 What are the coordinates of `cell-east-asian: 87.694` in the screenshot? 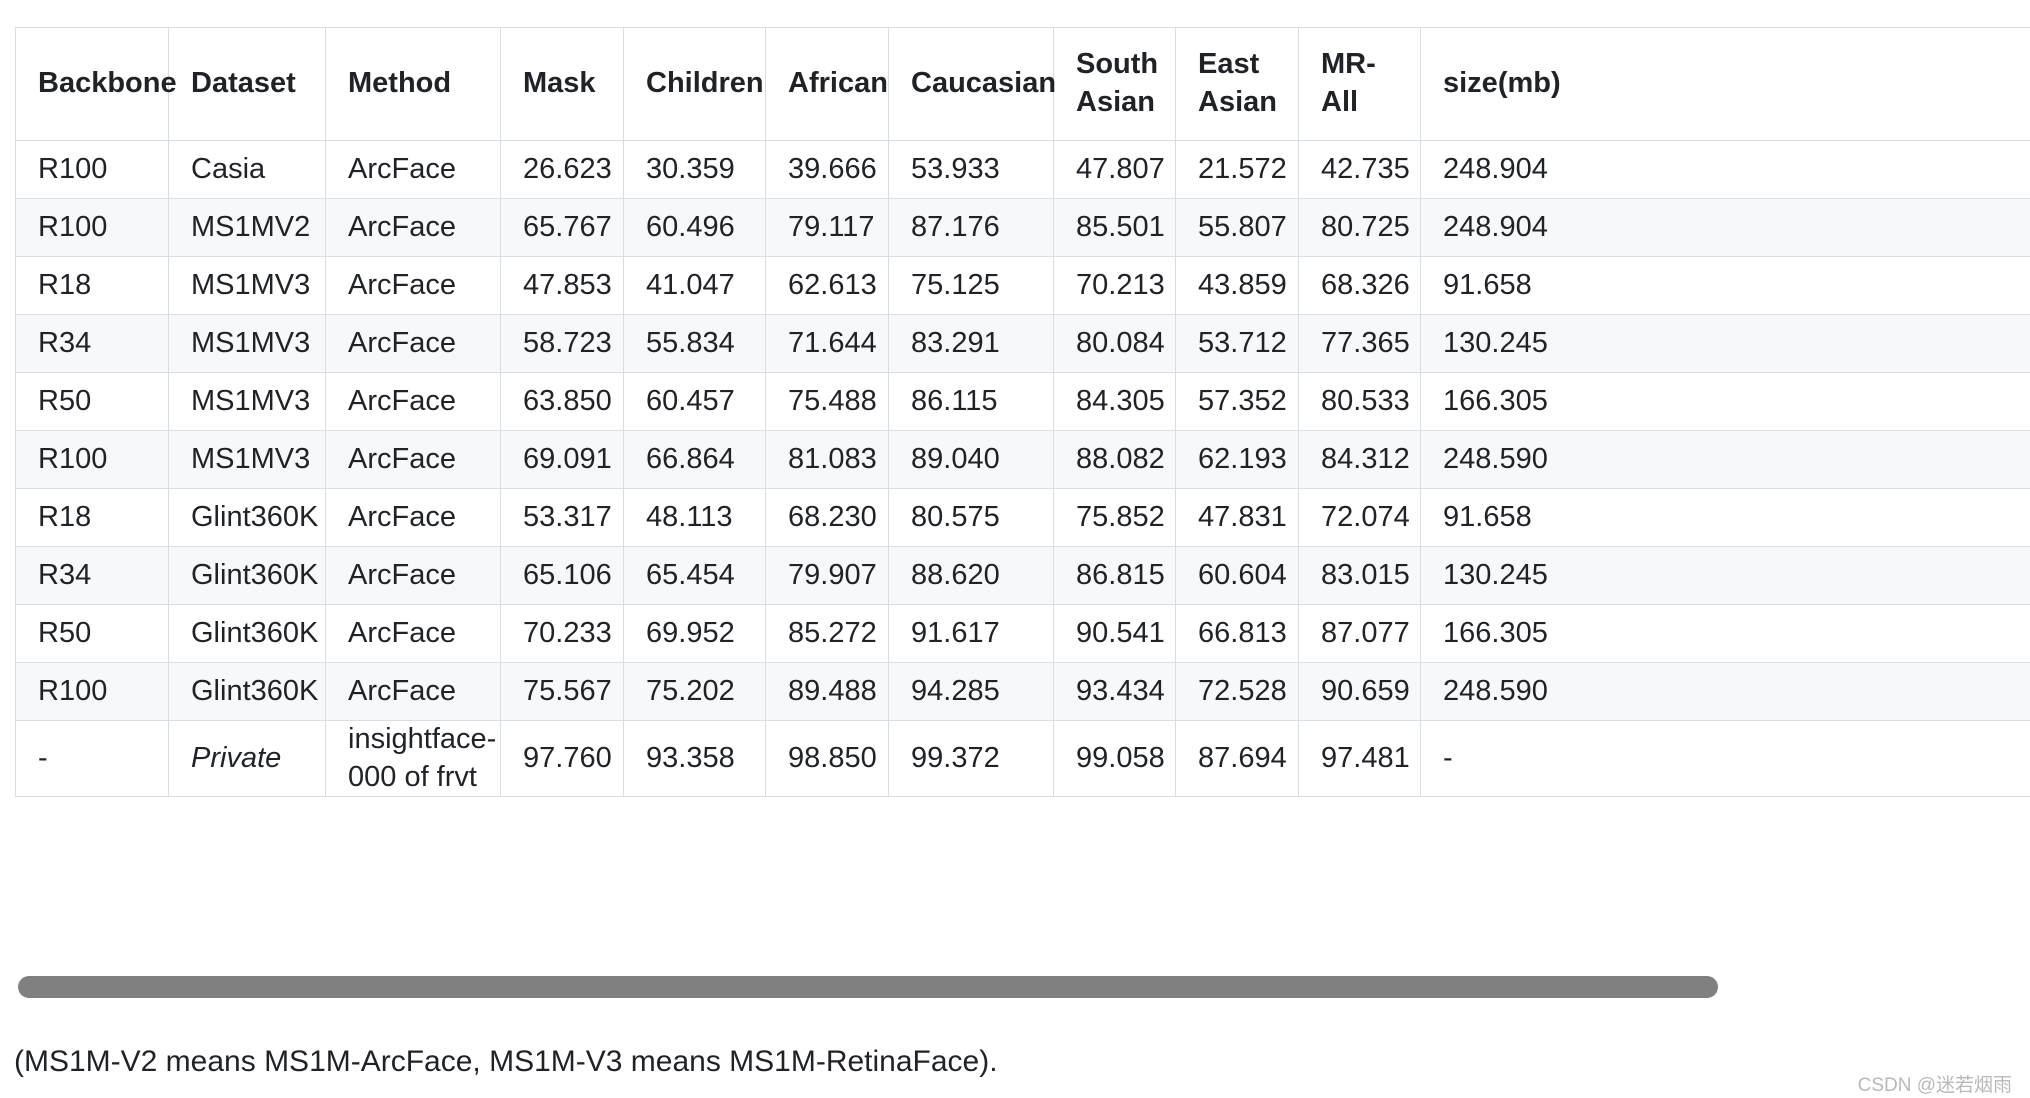 It's located at (1237, 758).